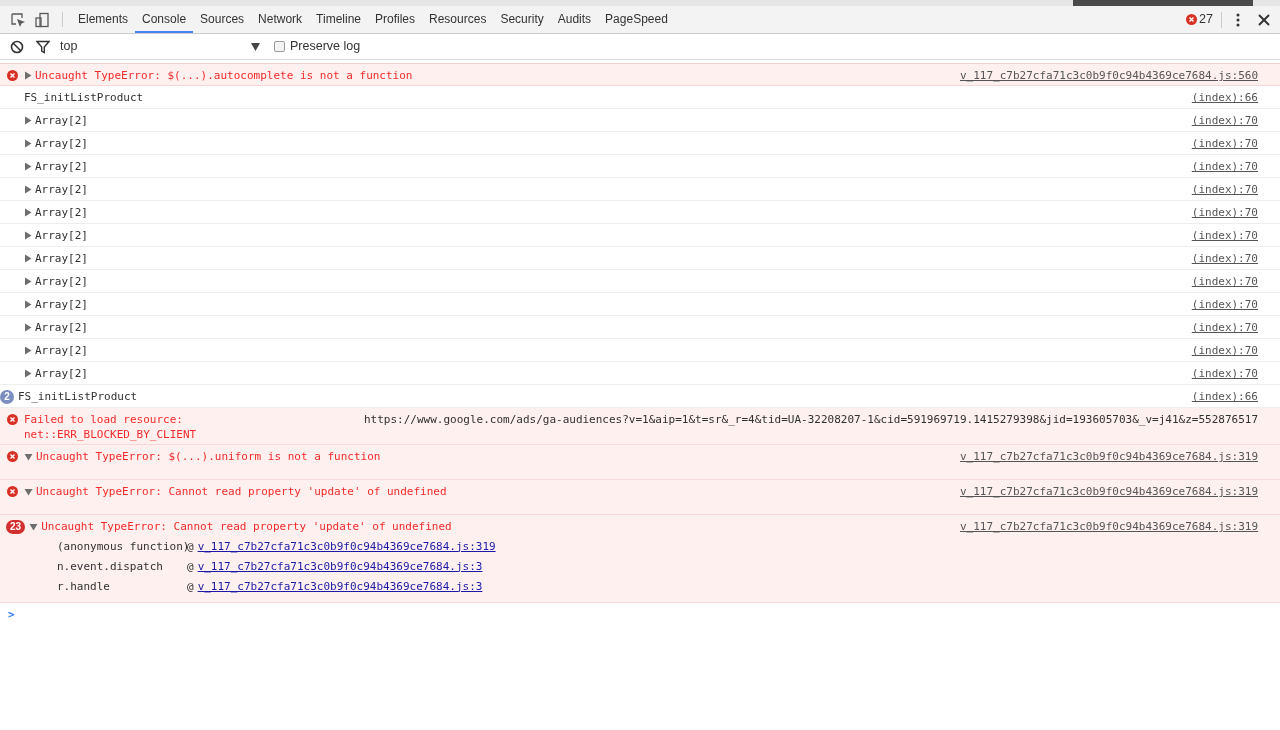 The width and height of the screenshot is (1280, 730). Describe the element at coordinates (338, 19) in the screenshot. I see `panel-tab: Timeline` at that location.